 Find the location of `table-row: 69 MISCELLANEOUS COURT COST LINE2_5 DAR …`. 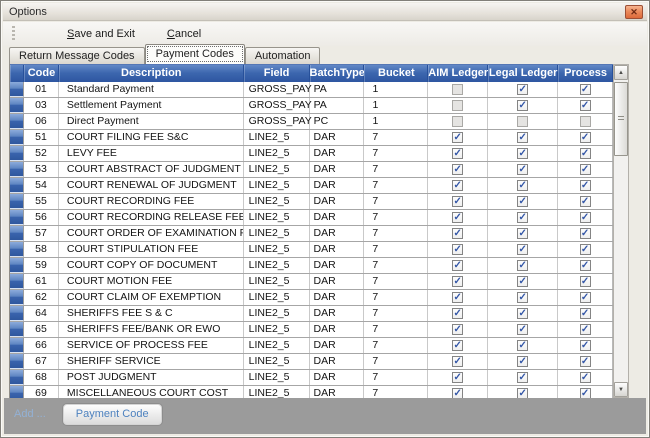

table-row: 69 MISCELLANEOUS COURT COST LINE2_5 DAR … is located at coordinates (311, 392).